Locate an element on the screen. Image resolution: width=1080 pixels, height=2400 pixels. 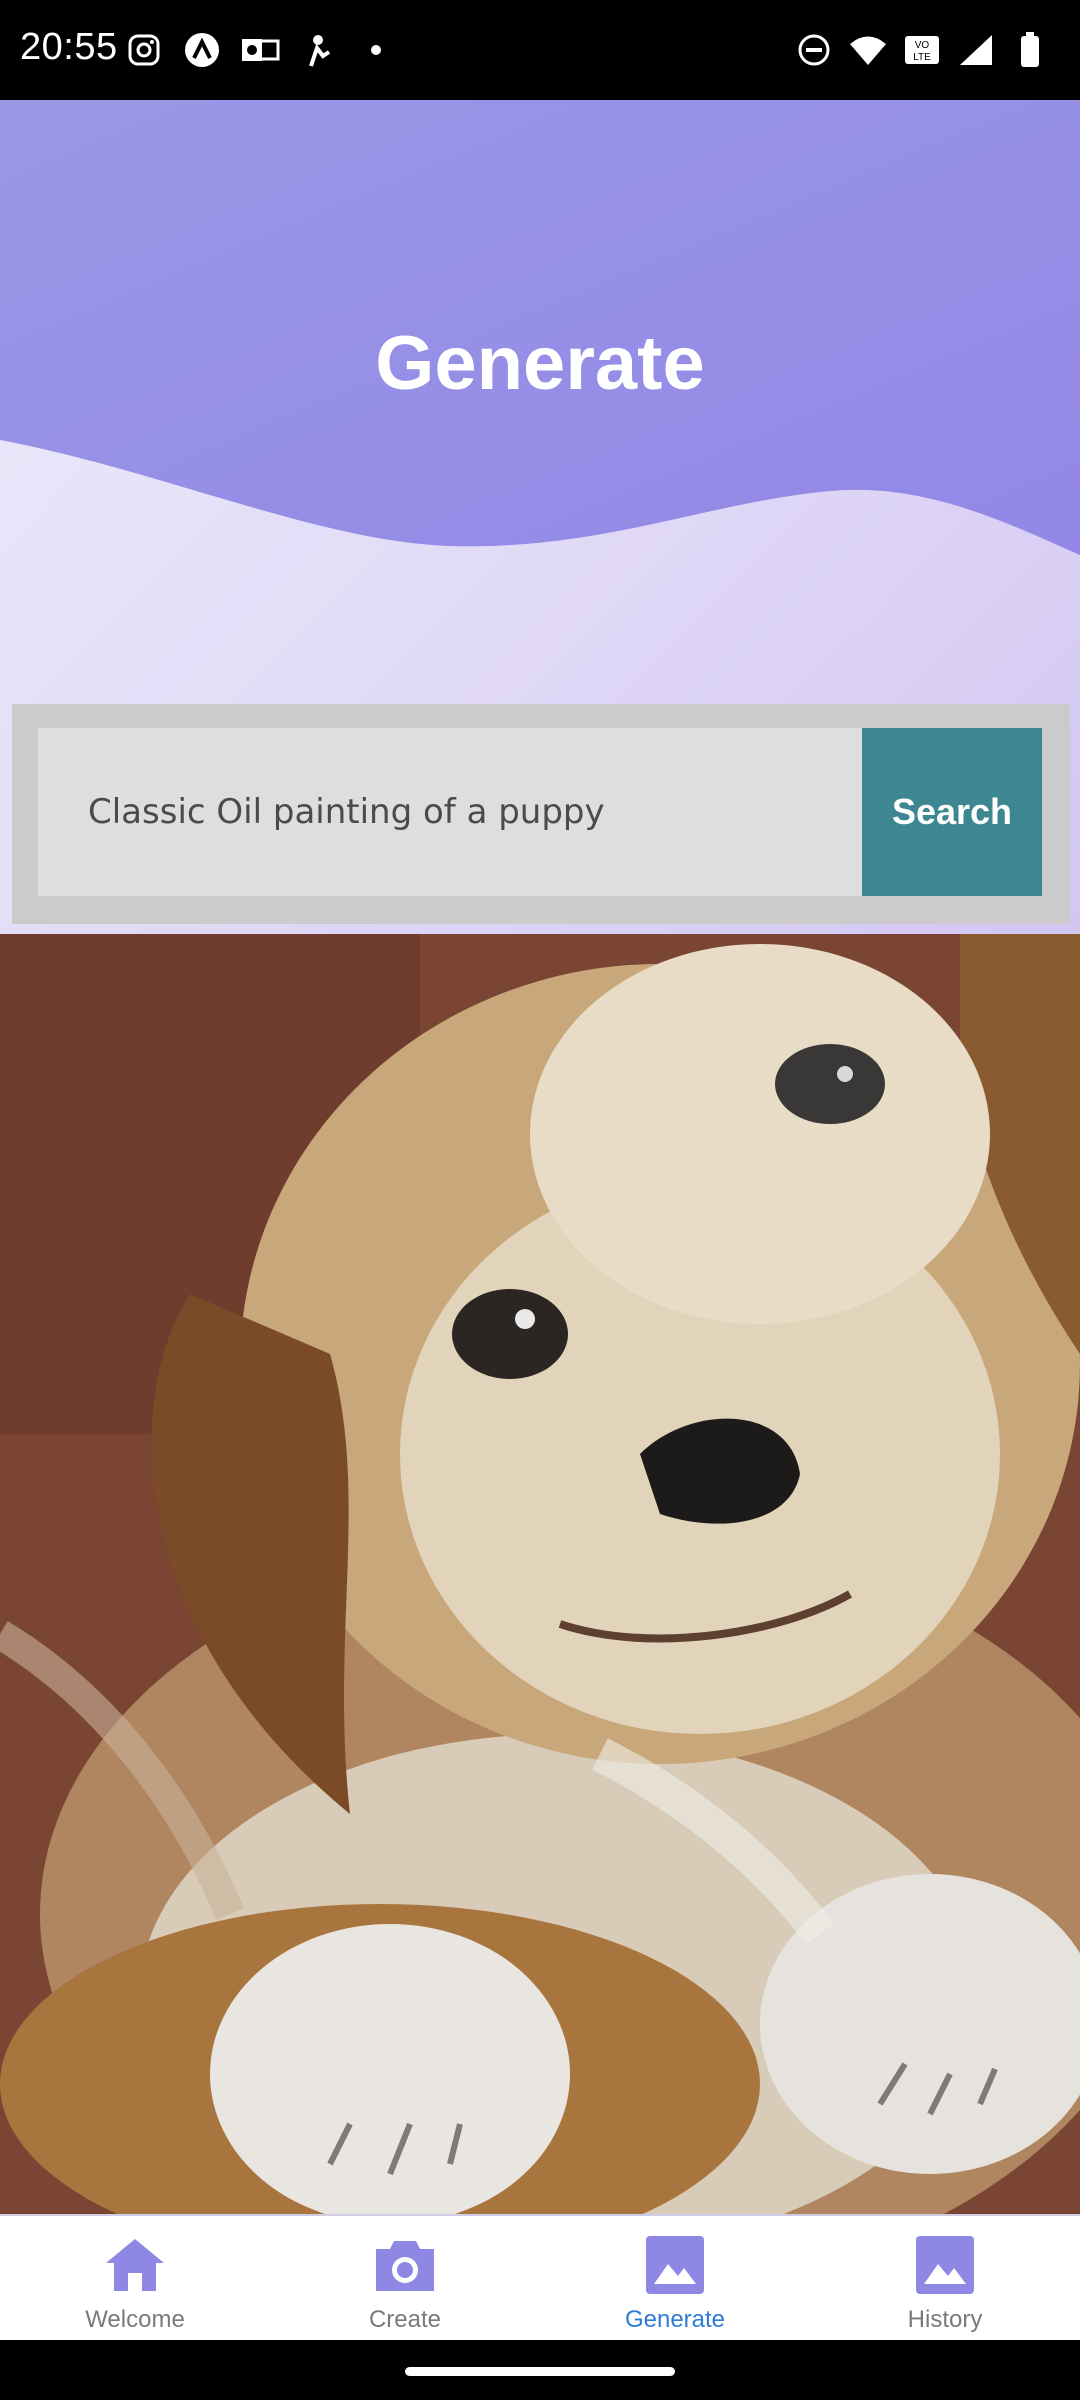
nav-item-generate: Generate is located at coordinates (675, 2279).